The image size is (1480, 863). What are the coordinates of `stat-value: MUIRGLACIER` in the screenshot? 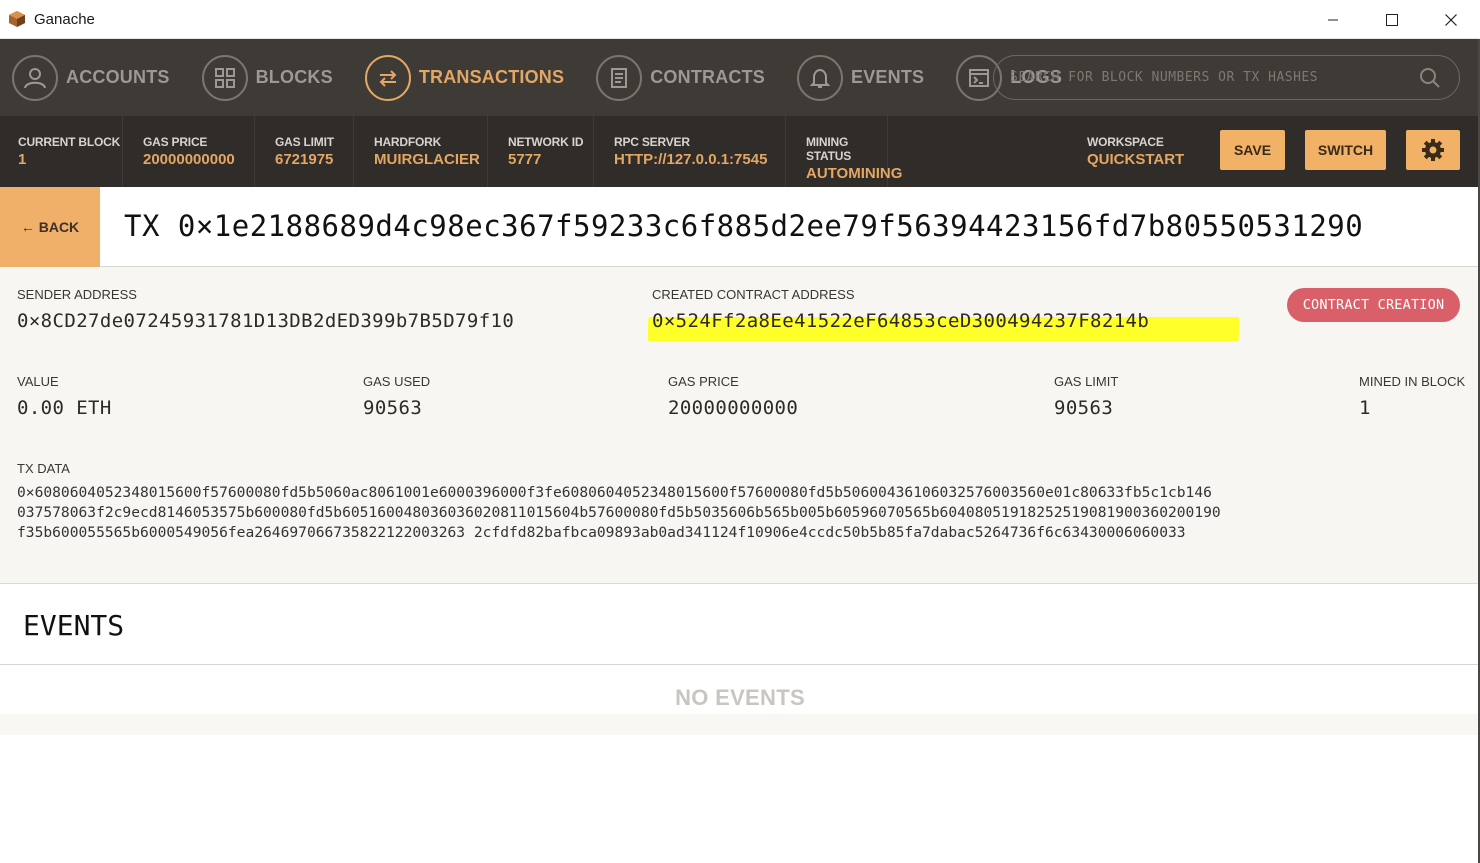 It's located at (427, 159).